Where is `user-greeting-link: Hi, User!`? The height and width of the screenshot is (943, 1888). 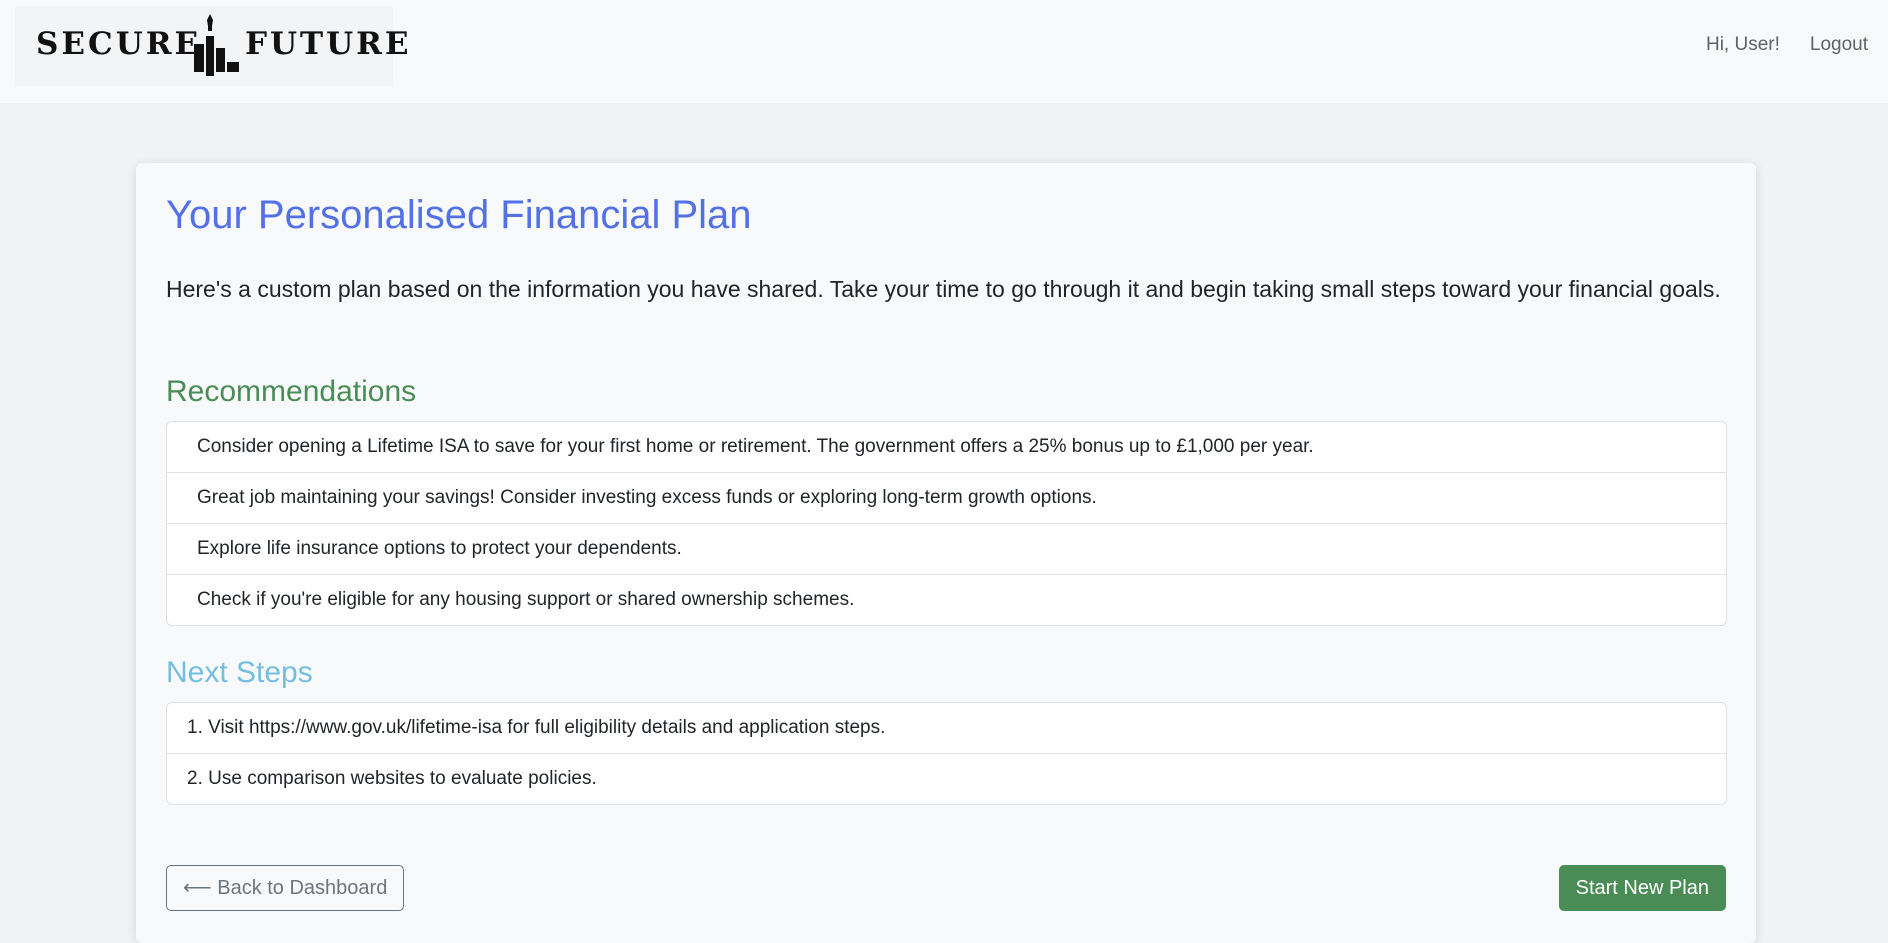
user-greeting-link: Hi, User! is located at coordinates (1743, 45).